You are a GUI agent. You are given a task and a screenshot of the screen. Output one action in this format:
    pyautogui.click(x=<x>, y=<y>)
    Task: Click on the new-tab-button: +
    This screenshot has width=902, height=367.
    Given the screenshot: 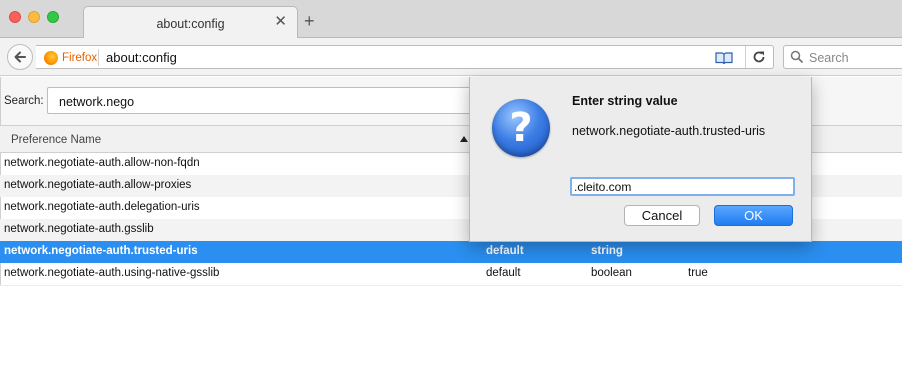 What is the action you would take?
    pyautogui.click(x=309, y=21)
    